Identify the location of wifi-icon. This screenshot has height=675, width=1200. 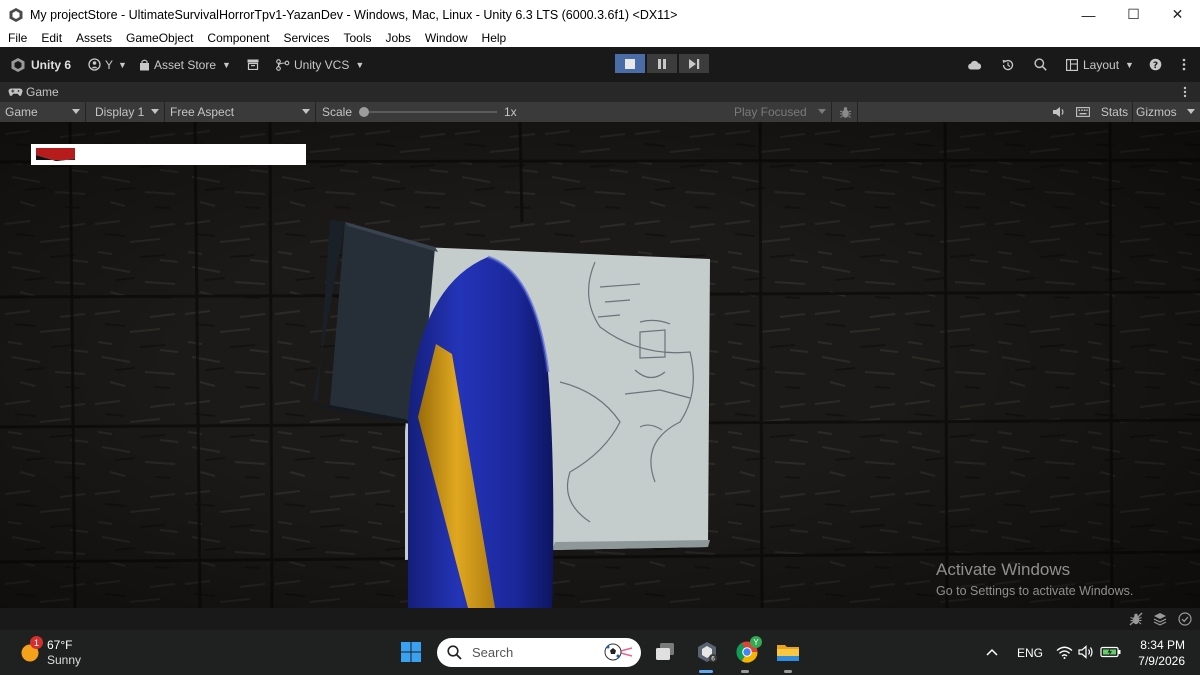
(1064, 652).